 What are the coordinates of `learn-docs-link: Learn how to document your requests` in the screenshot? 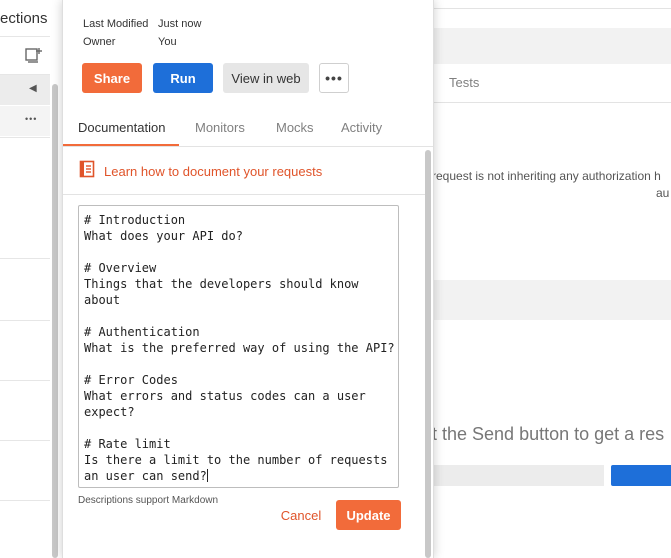 It's located at (200, 171).